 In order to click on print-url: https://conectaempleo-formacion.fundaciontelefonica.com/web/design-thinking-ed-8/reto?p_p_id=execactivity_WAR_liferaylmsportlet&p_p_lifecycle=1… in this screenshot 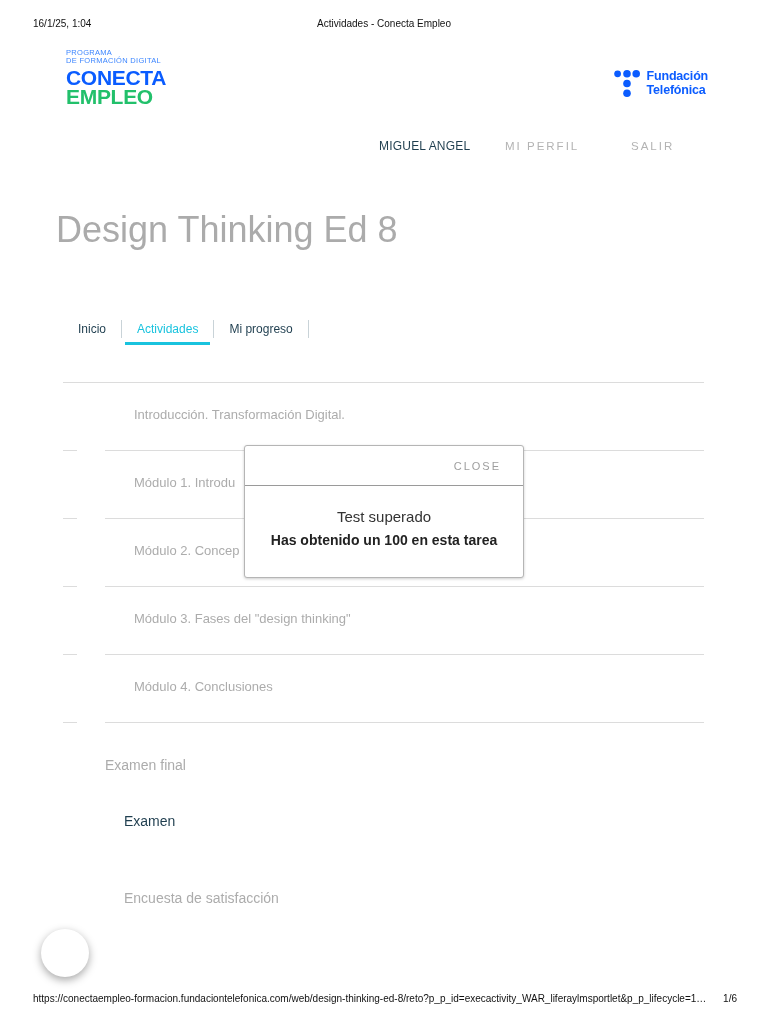, I will do `click(370, 999)`.